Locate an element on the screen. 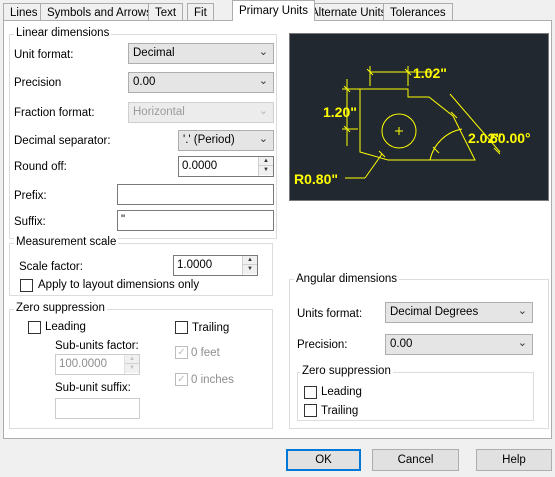 The image size is (555, 477). angular-precision-label: Precision: is located at coordinates (322, 345).